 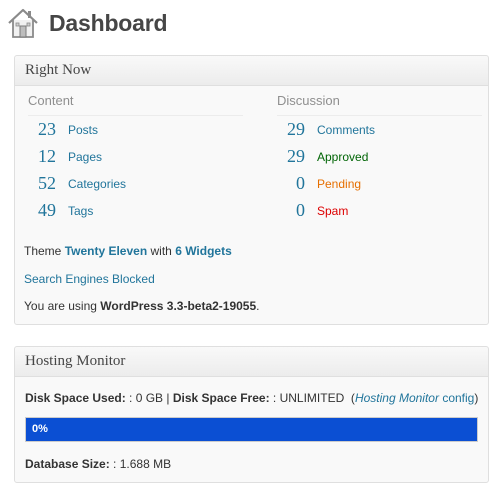 I want to click on pending-link: Pending, so click(x=339, y=184).